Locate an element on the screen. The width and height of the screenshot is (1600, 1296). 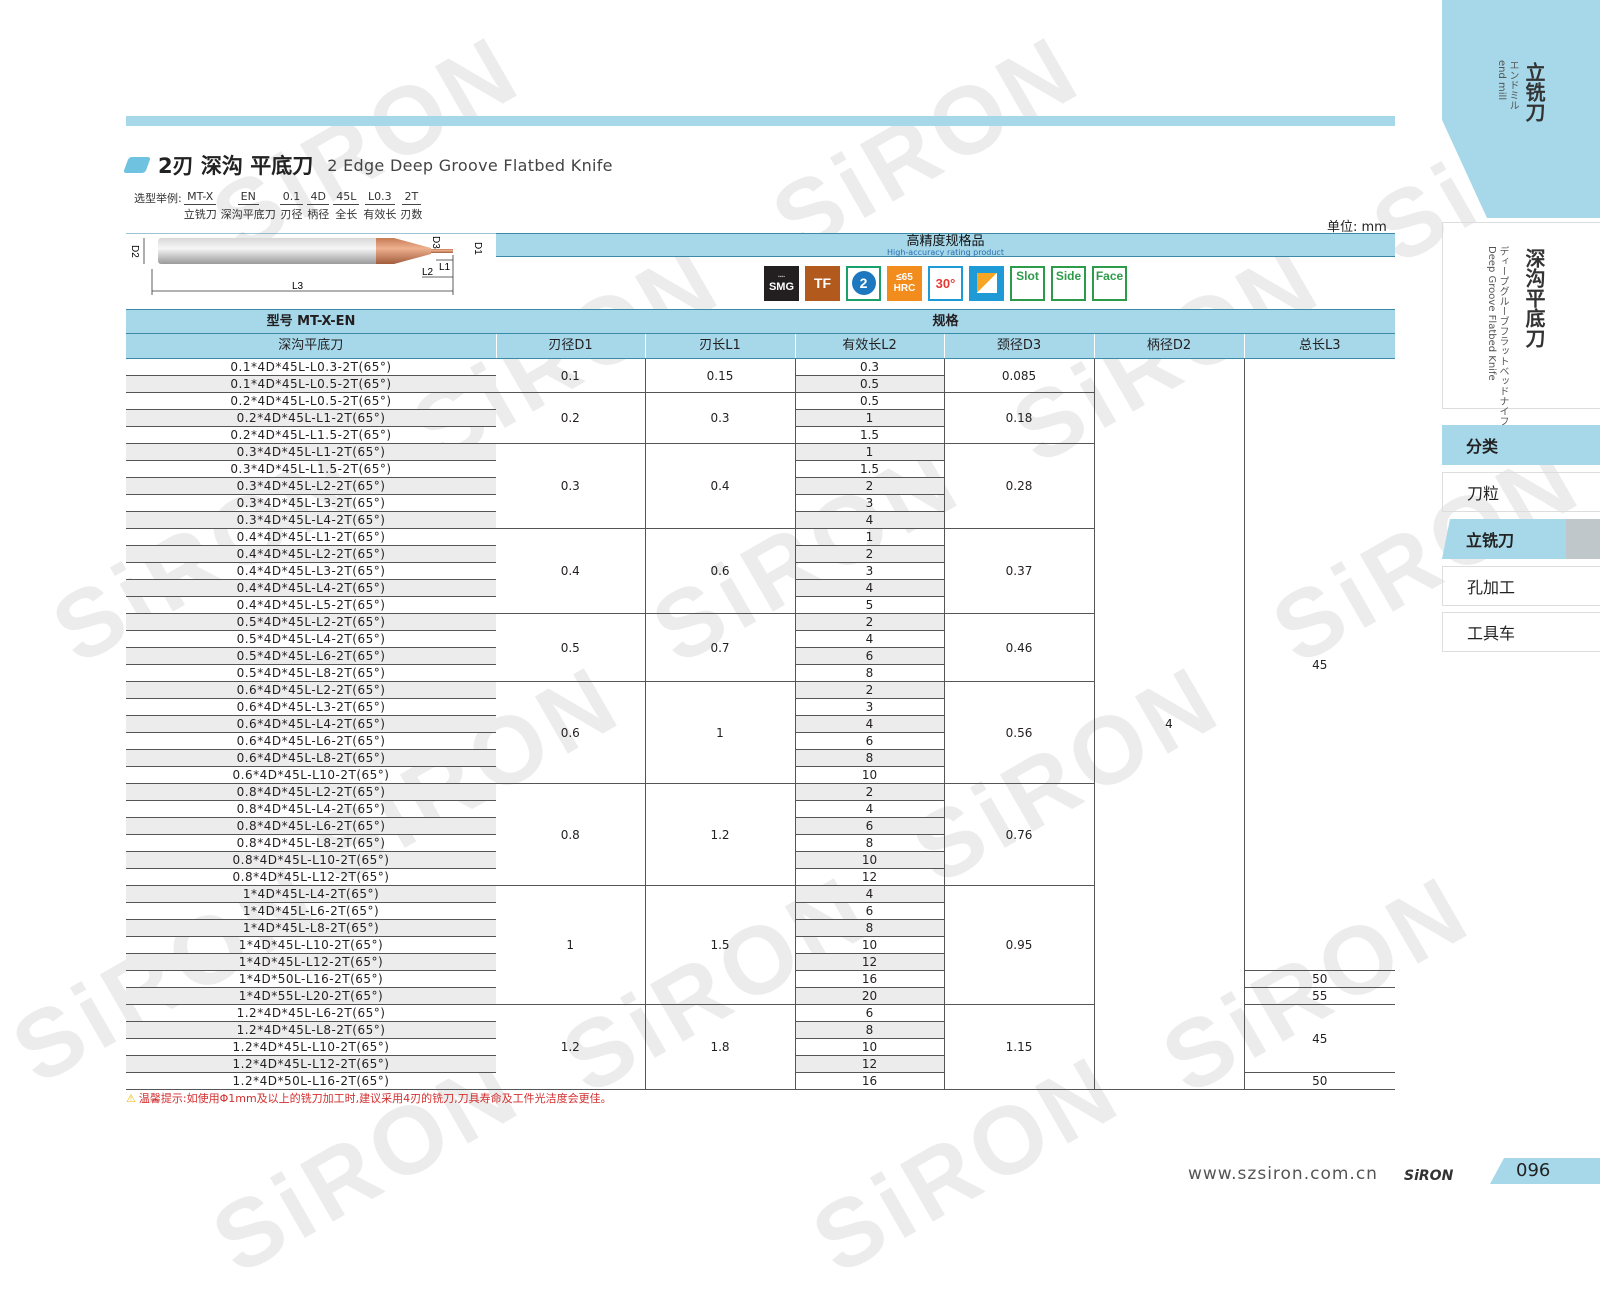
l2-cell: 8 is located at coordinates (870, 1030).